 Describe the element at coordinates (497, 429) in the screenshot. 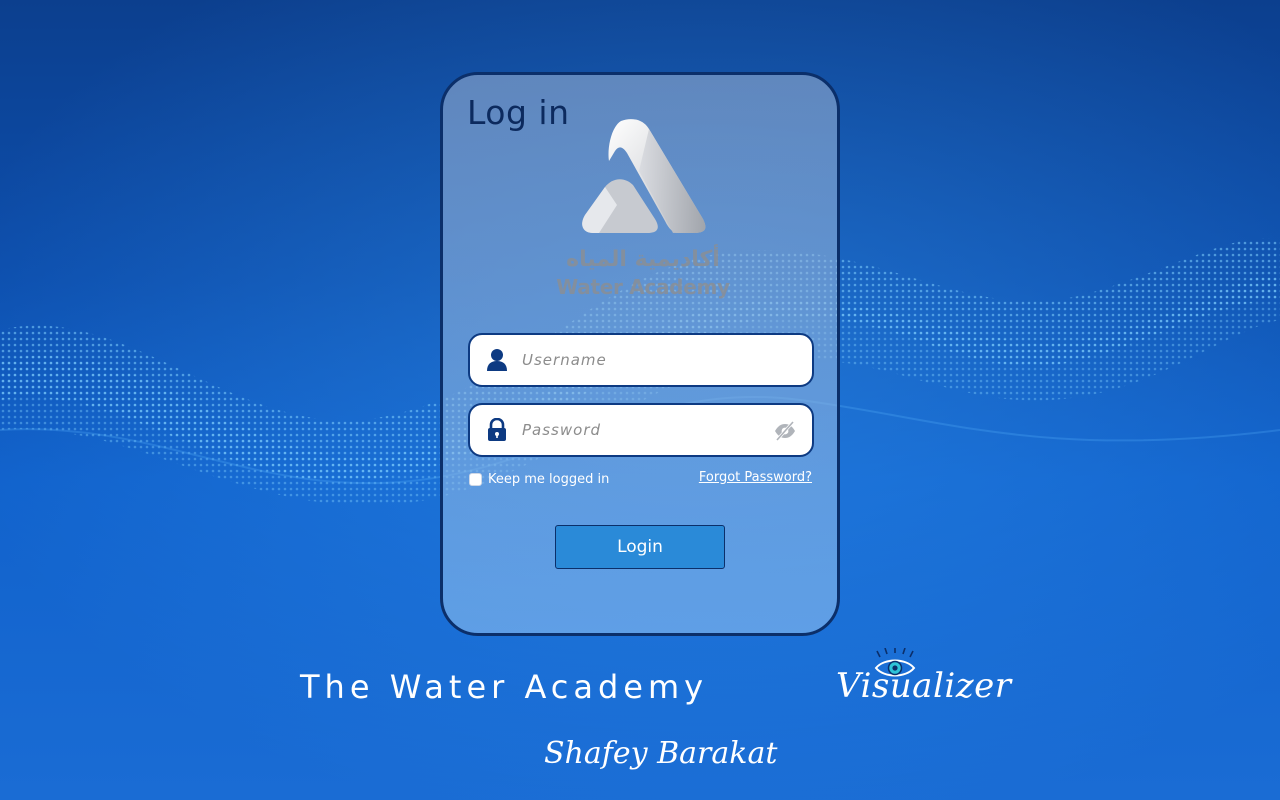

I see `lock-icon` at that location.